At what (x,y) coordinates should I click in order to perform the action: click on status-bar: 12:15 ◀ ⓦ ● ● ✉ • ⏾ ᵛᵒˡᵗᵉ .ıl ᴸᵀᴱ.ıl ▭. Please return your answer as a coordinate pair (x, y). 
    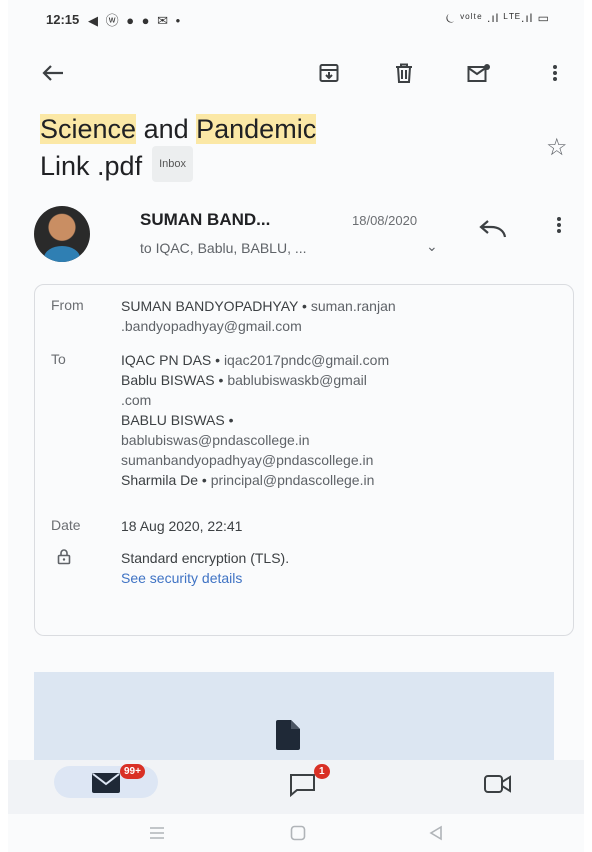
    Looking at the image, I should click on (296, 21).